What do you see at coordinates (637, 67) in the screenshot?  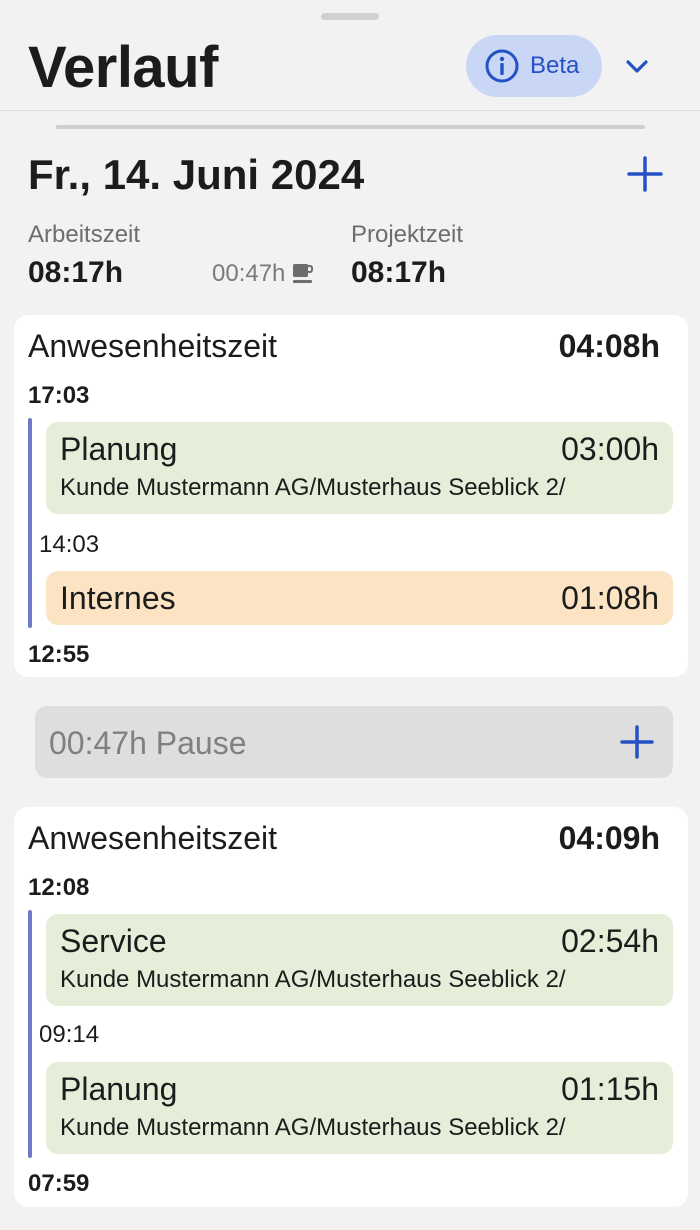 I see `chevron-down-icon` at bounding box center [637, 67].